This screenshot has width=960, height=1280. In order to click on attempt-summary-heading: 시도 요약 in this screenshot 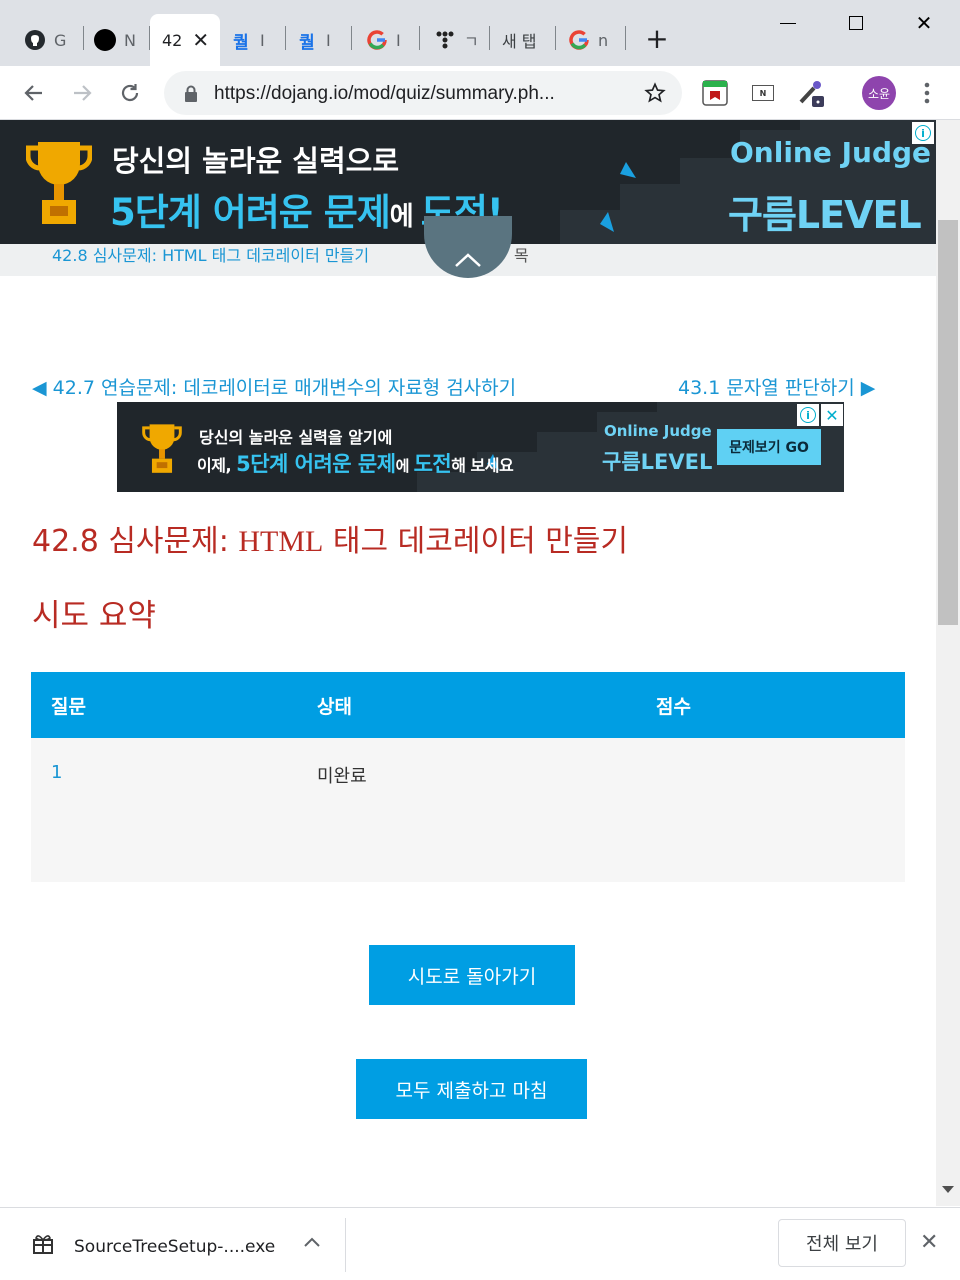, I will do `click(94, 616)`.